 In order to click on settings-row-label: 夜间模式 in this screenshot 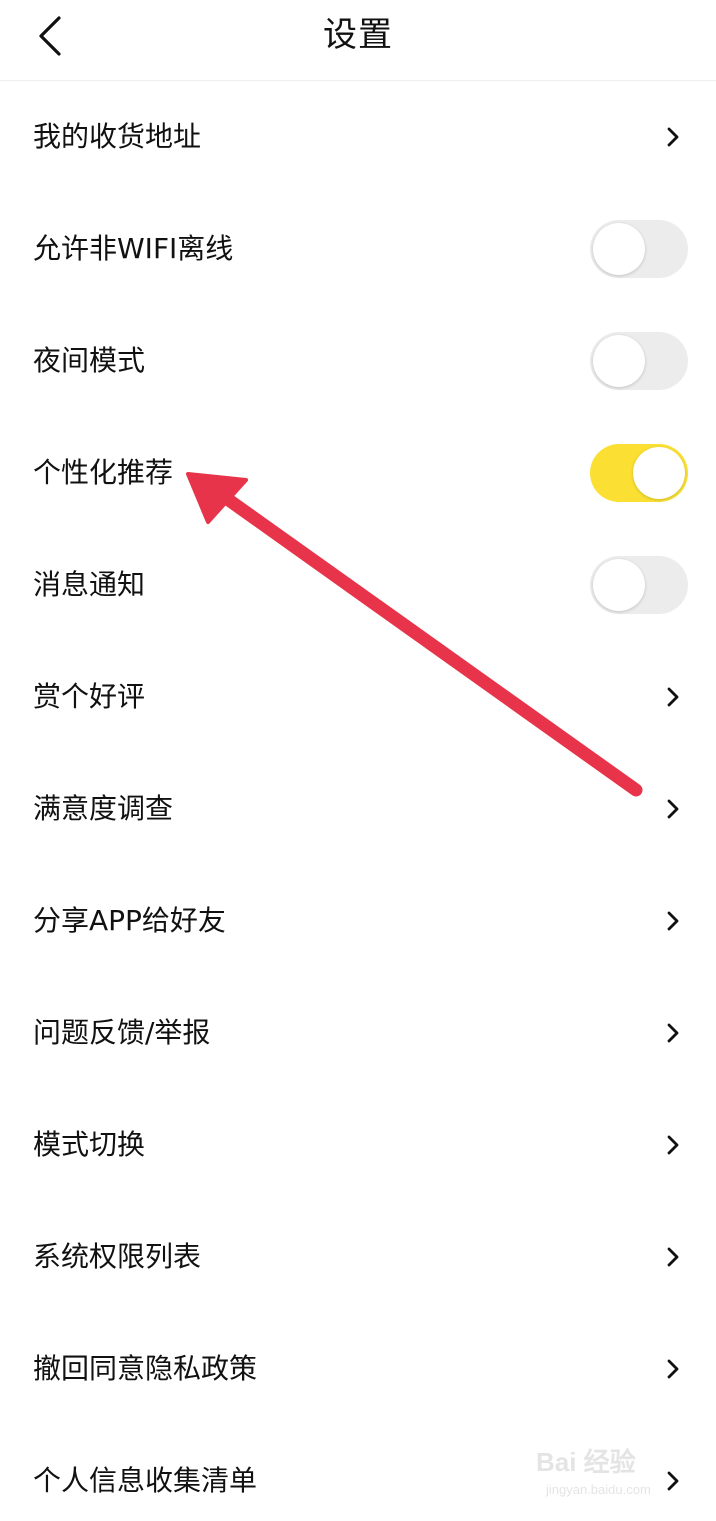, I will do `click(89, 360)`.